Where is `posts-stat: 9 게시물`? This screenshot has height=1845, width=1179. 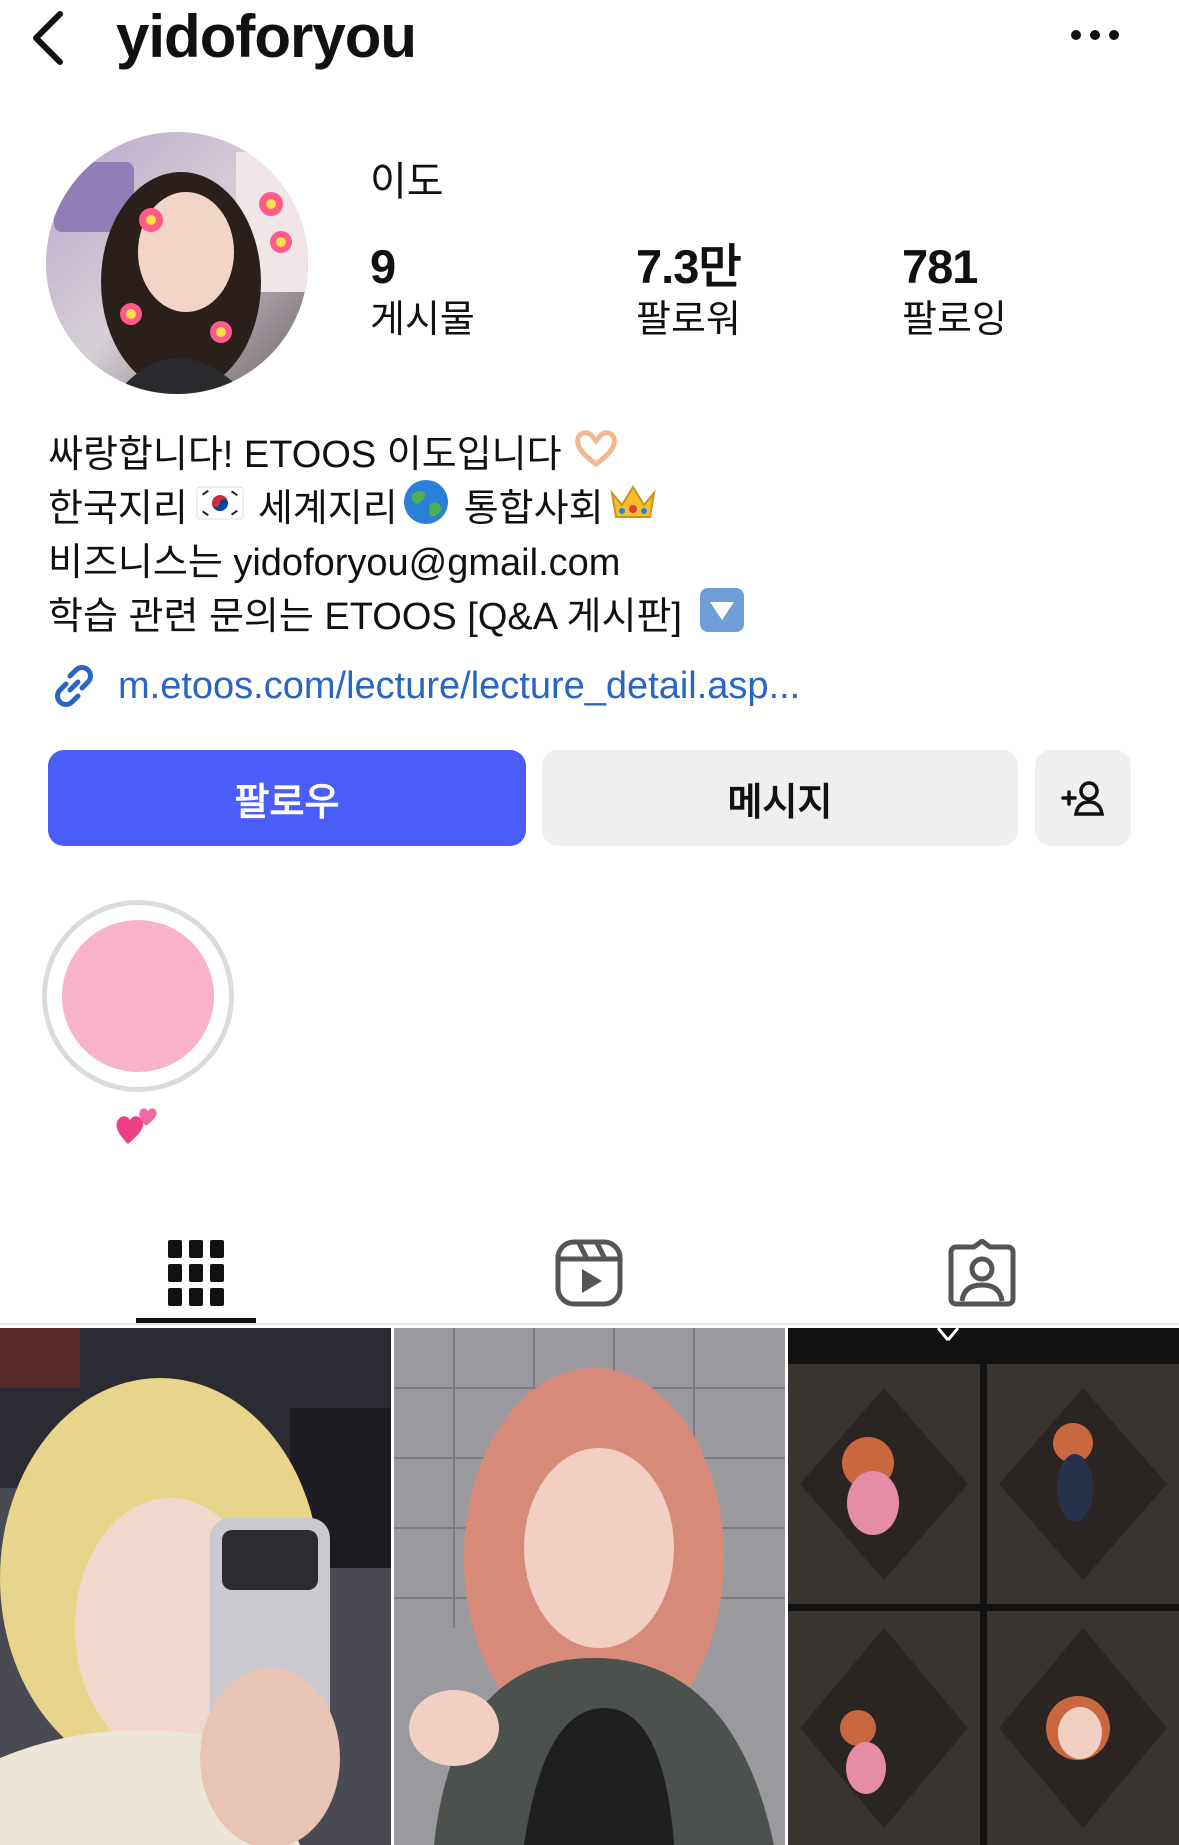 posts-stat: 9 게시물 is located at coordinates (422, 292).